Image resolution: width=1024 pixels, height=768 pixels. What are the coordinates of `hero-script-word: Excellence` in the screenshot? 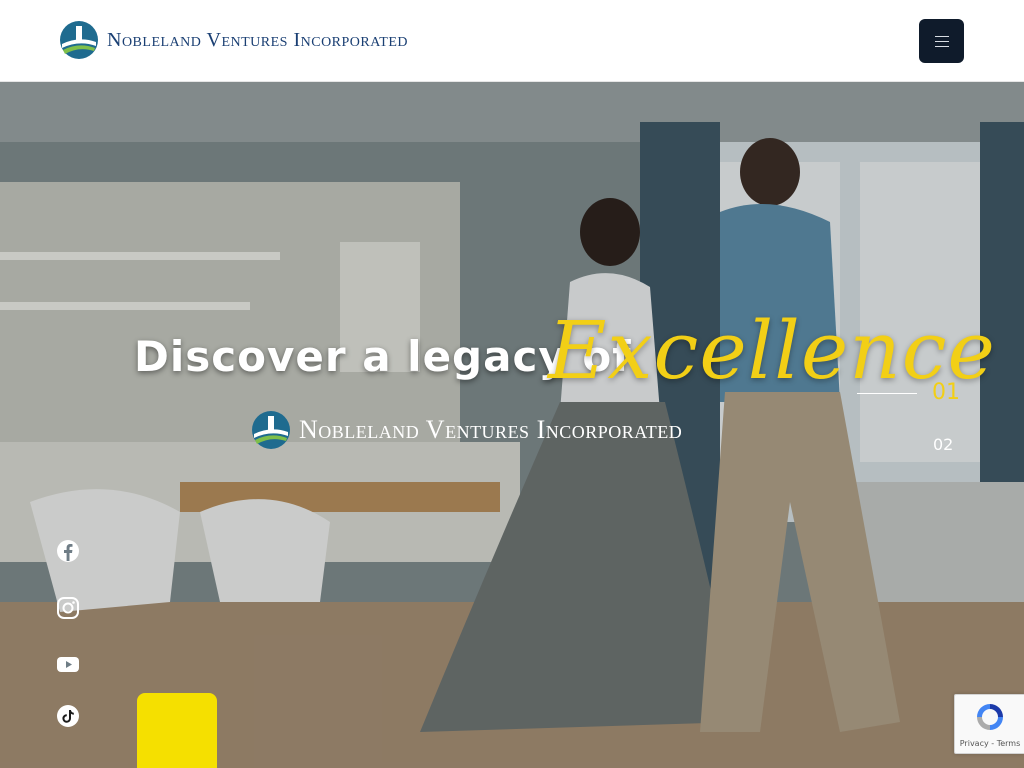 It's located at (772, 350).